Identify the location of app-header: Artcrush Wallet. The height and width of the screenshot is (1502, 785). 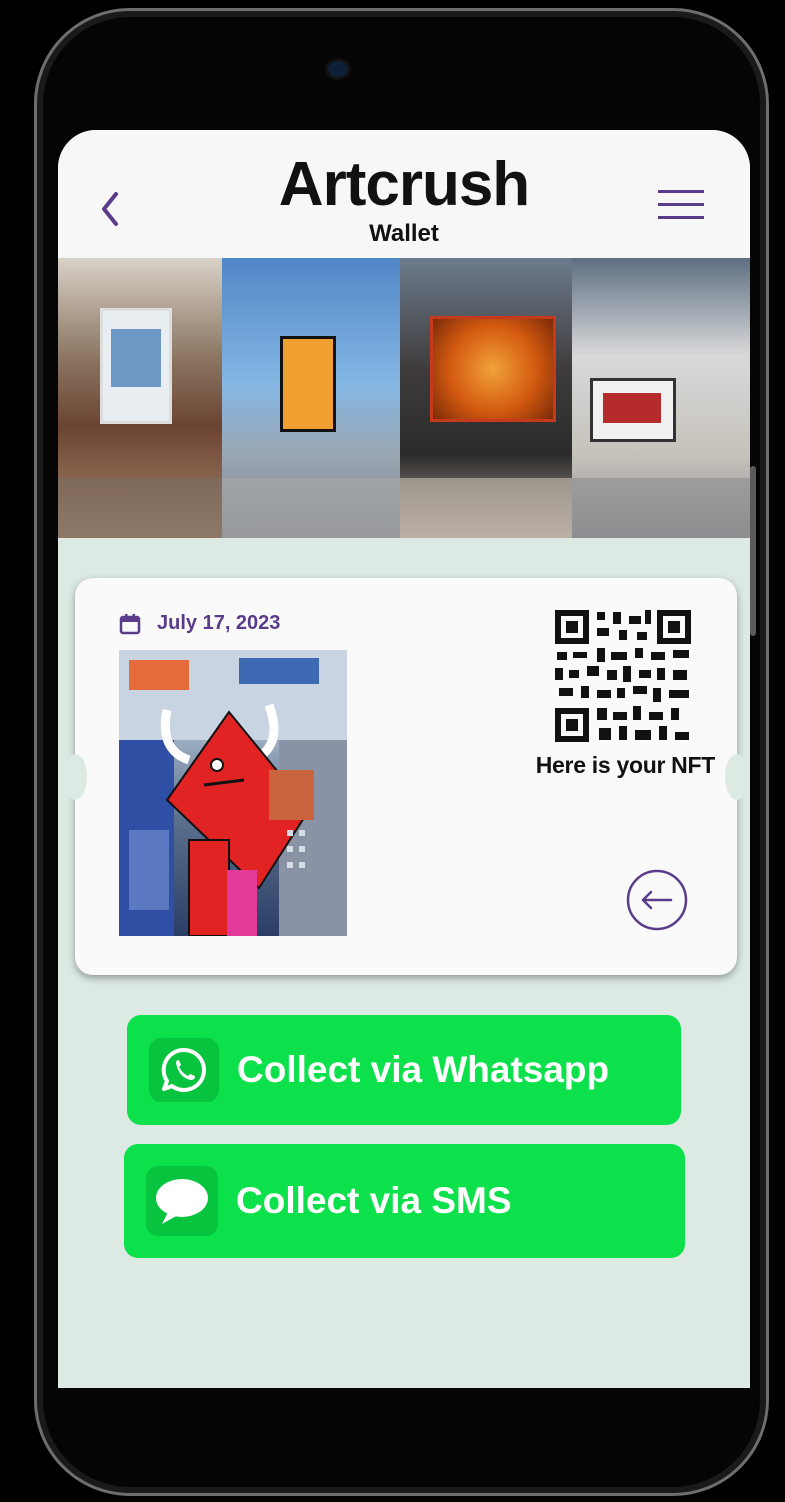
(404, 194).